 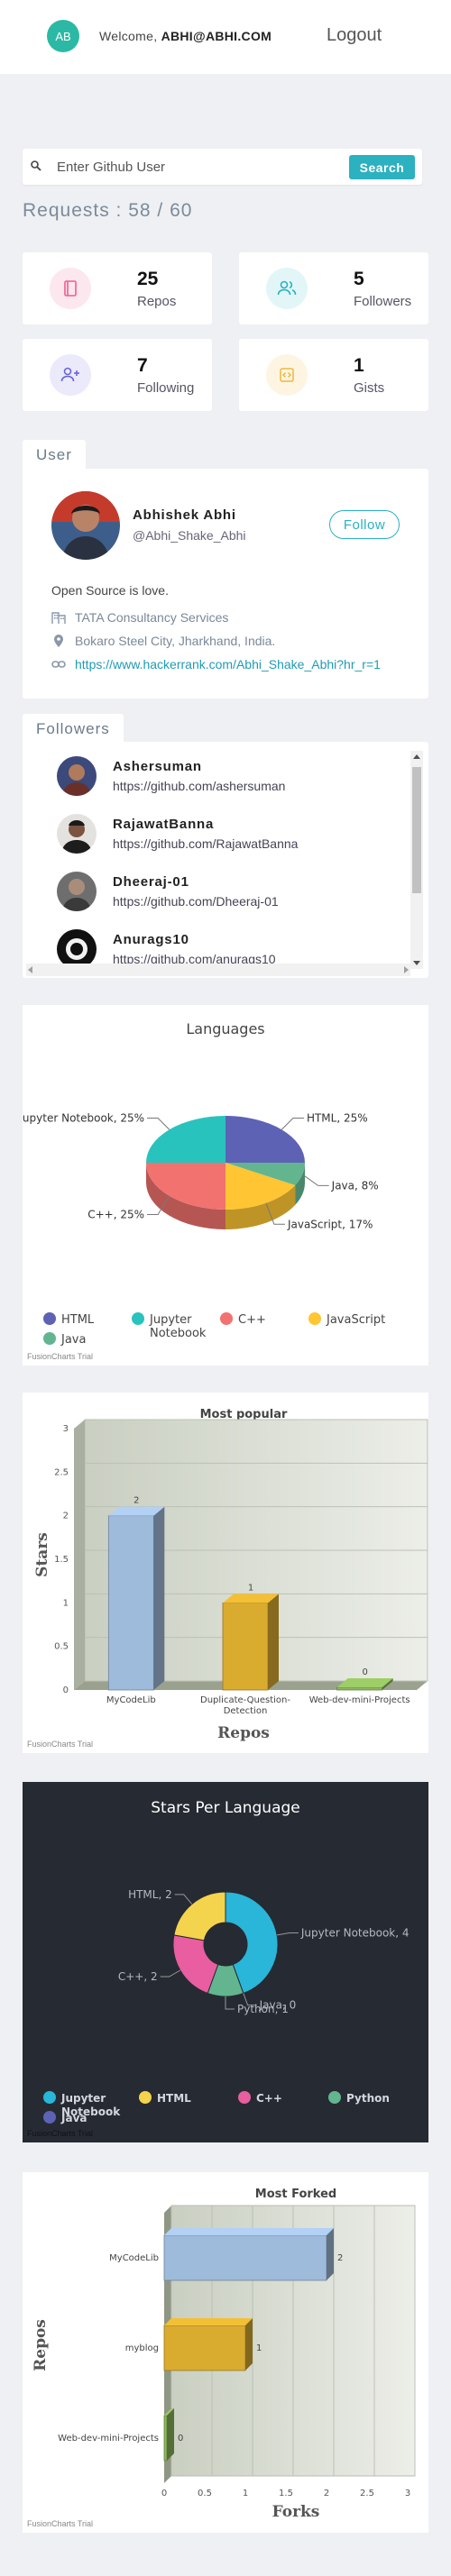 What do you see at coordinates (330, 1224) in the screenshot?
I see `pie-slice-label: JavaScript, 17%` at bounding box center [330, 1224].